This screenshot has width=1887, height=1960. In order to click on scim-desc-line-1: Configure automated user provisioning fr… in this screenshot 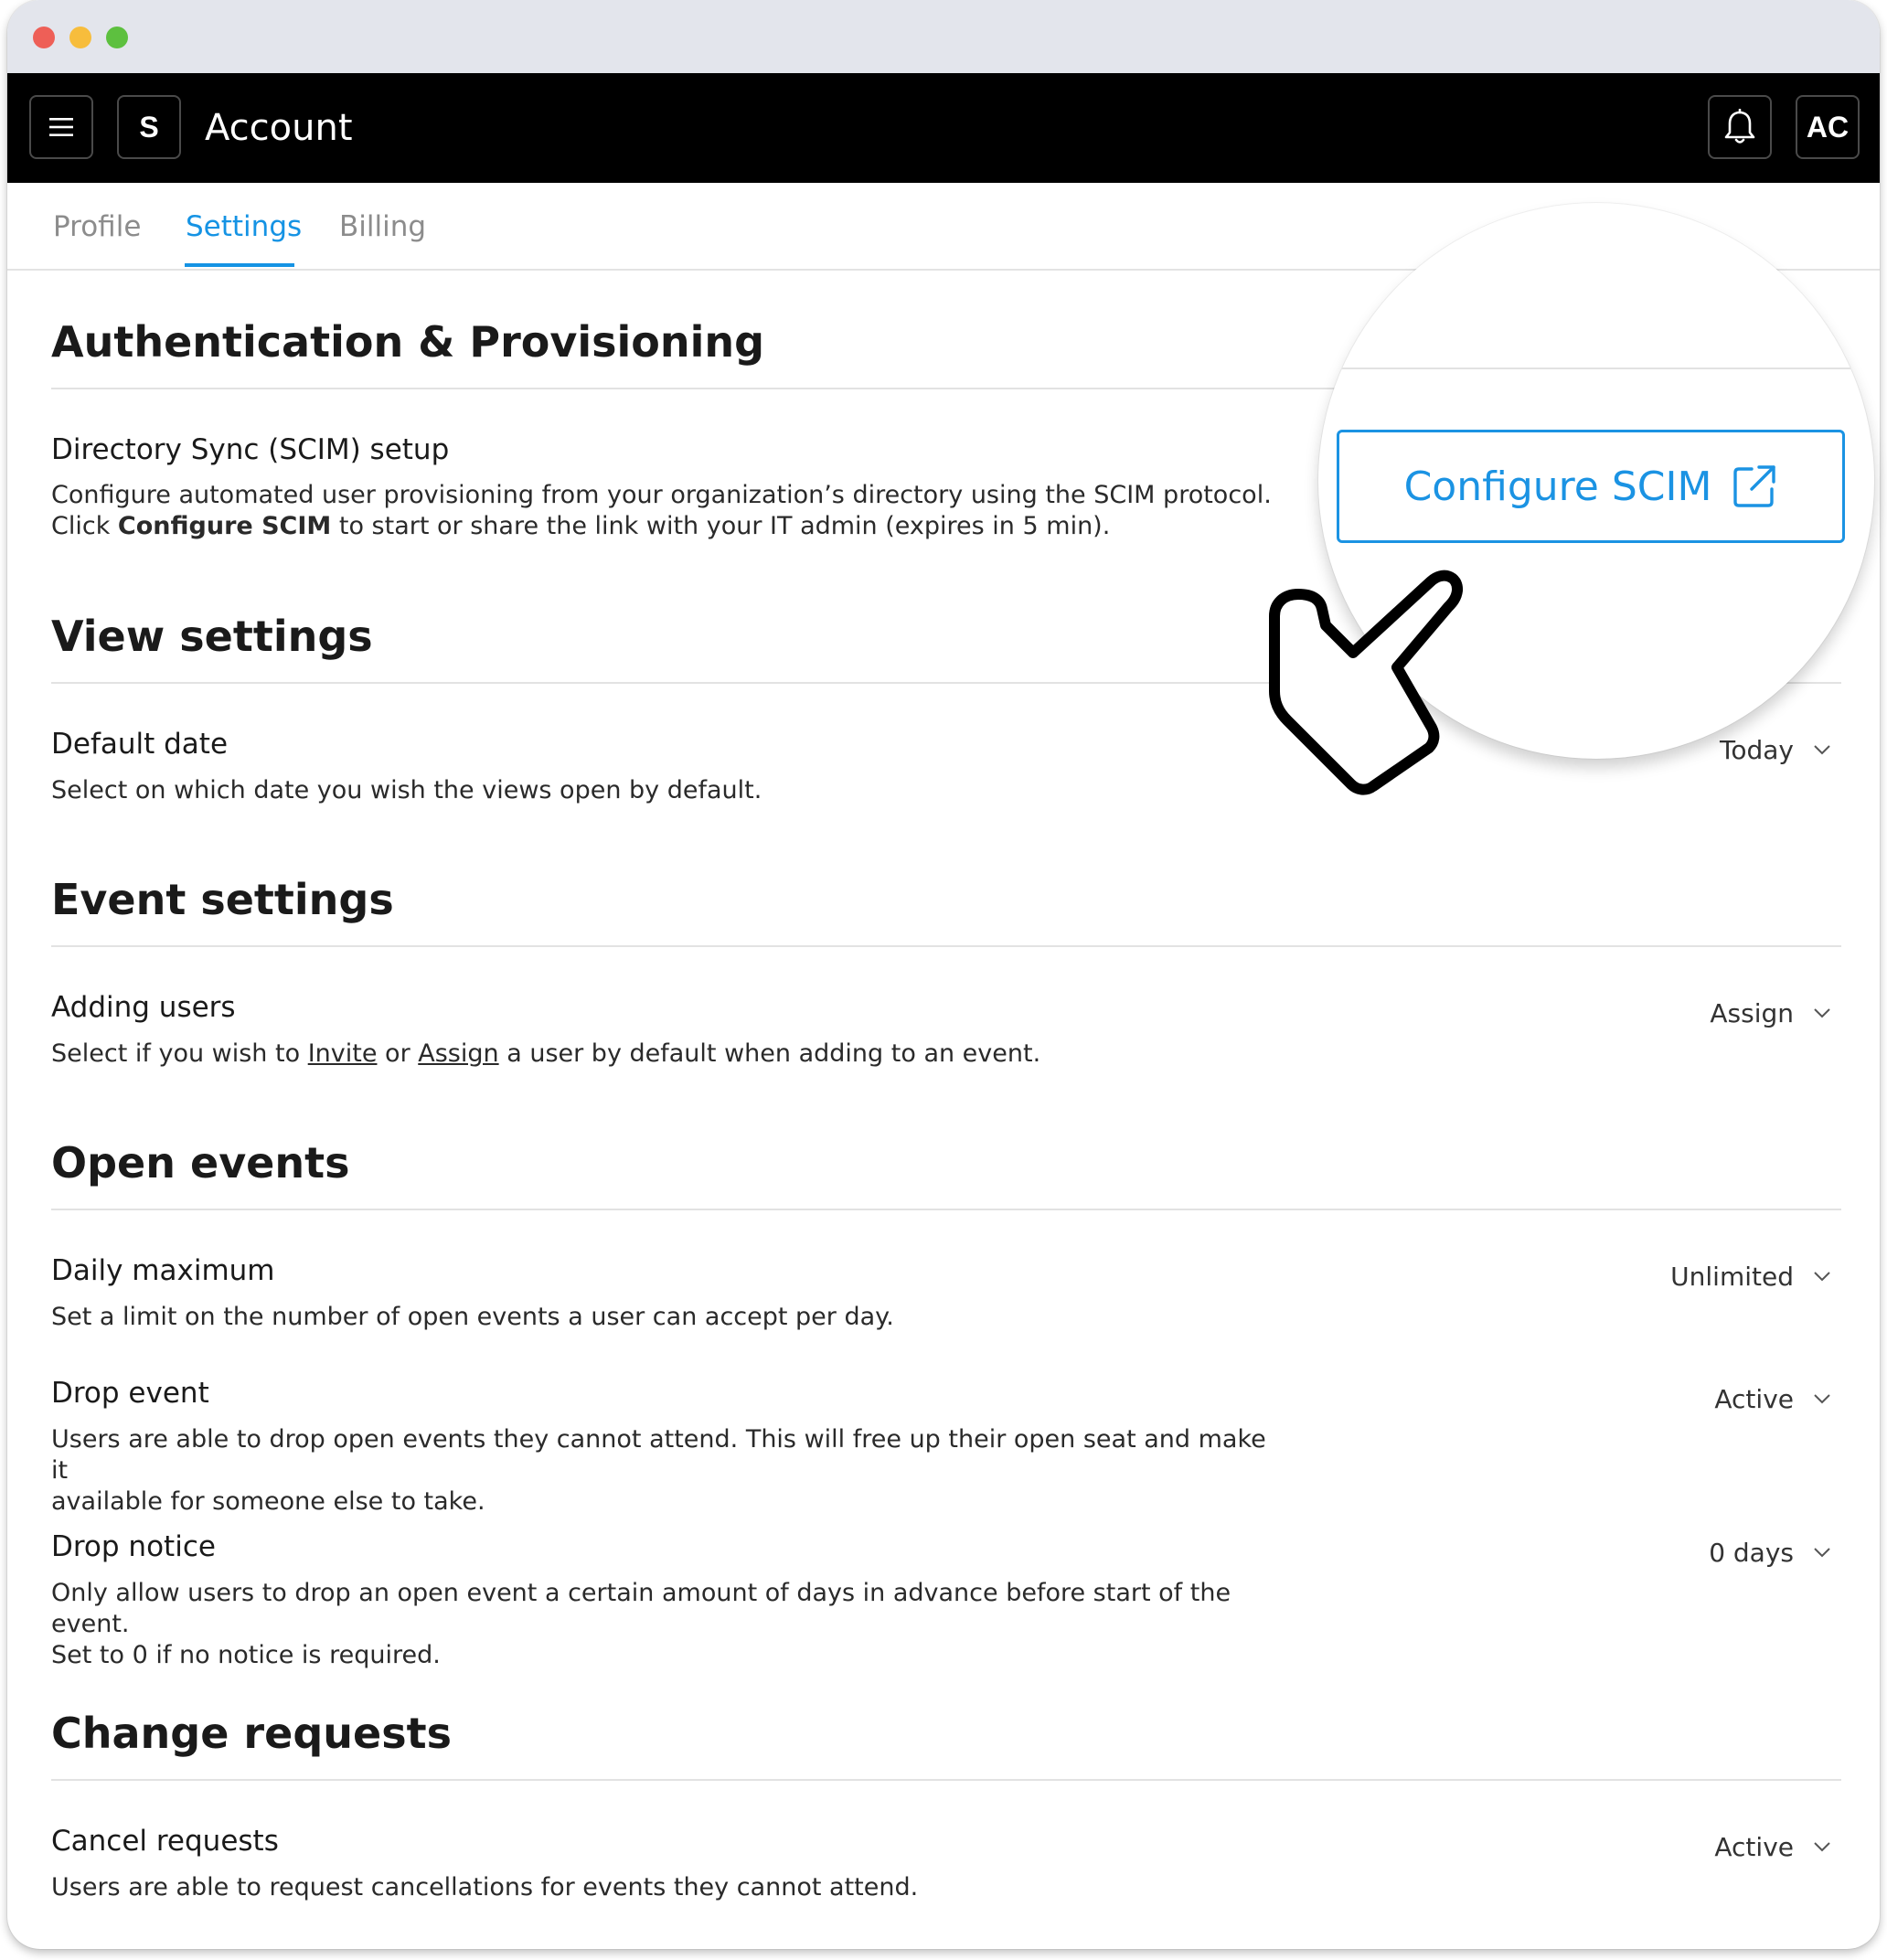, I will do `click(661, 495)`.